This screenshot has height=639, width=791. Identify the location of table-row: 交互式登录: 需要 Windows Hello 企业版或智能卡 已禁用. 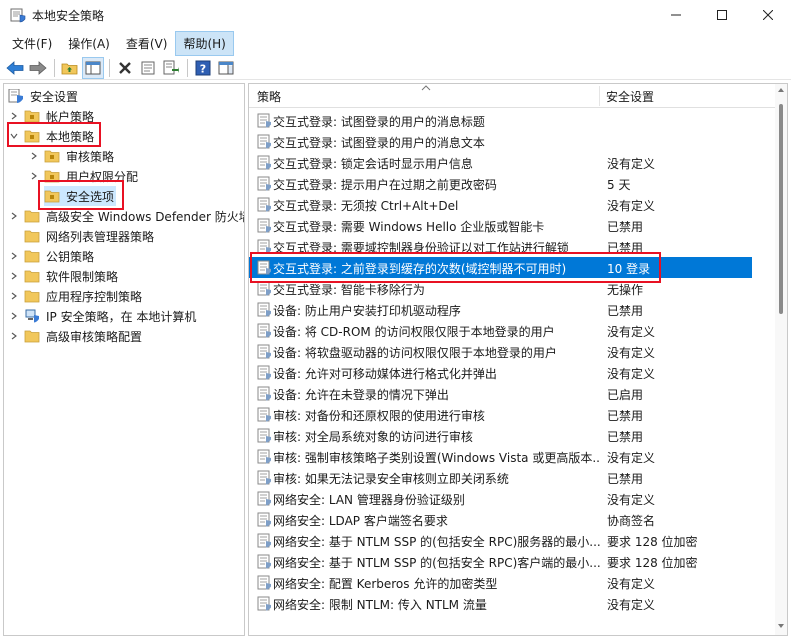
(500, 225).